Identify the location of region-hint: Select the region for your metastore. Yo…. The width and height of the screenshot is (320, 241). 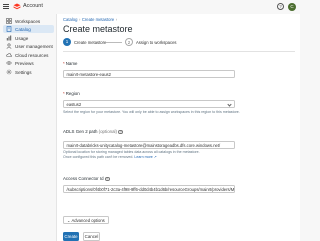
(151, 112).